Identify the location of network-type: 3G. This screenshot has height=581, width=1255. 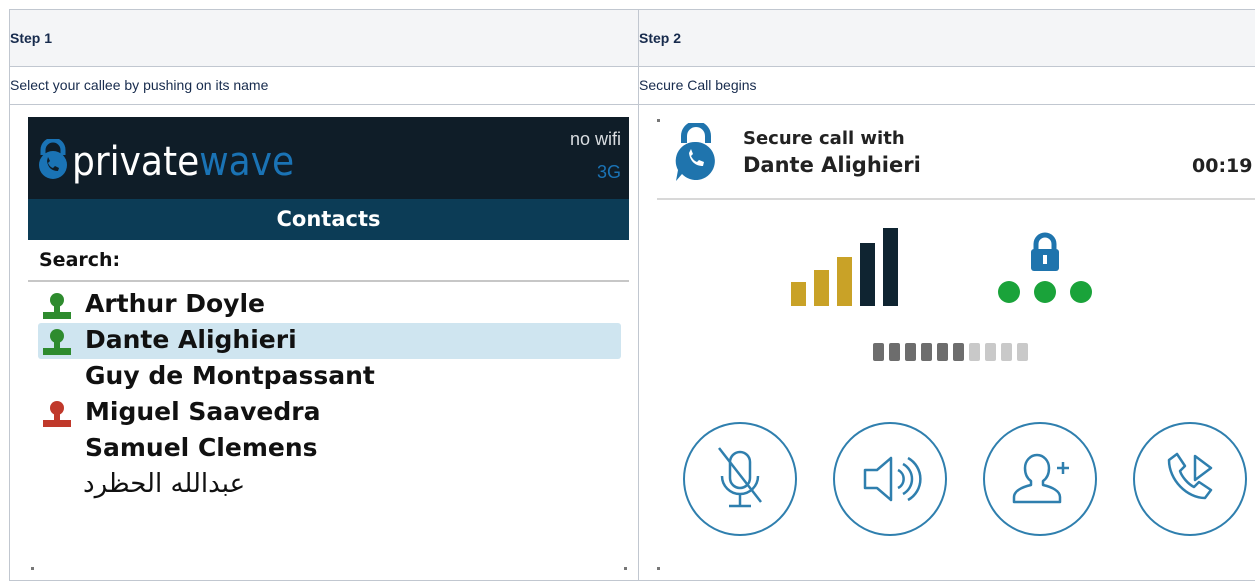
(609, 172).